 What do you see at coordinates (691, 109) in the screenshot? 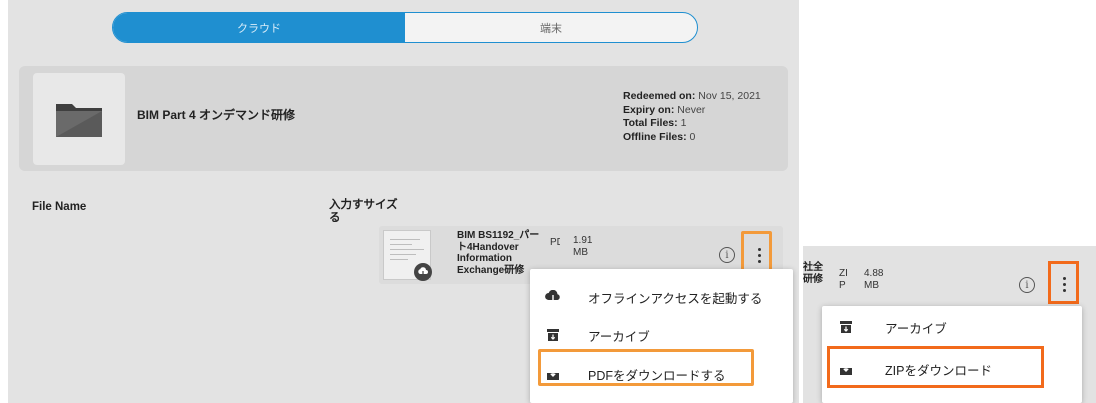
I see `expiry-value: Never` at bounding box center [691, 109].